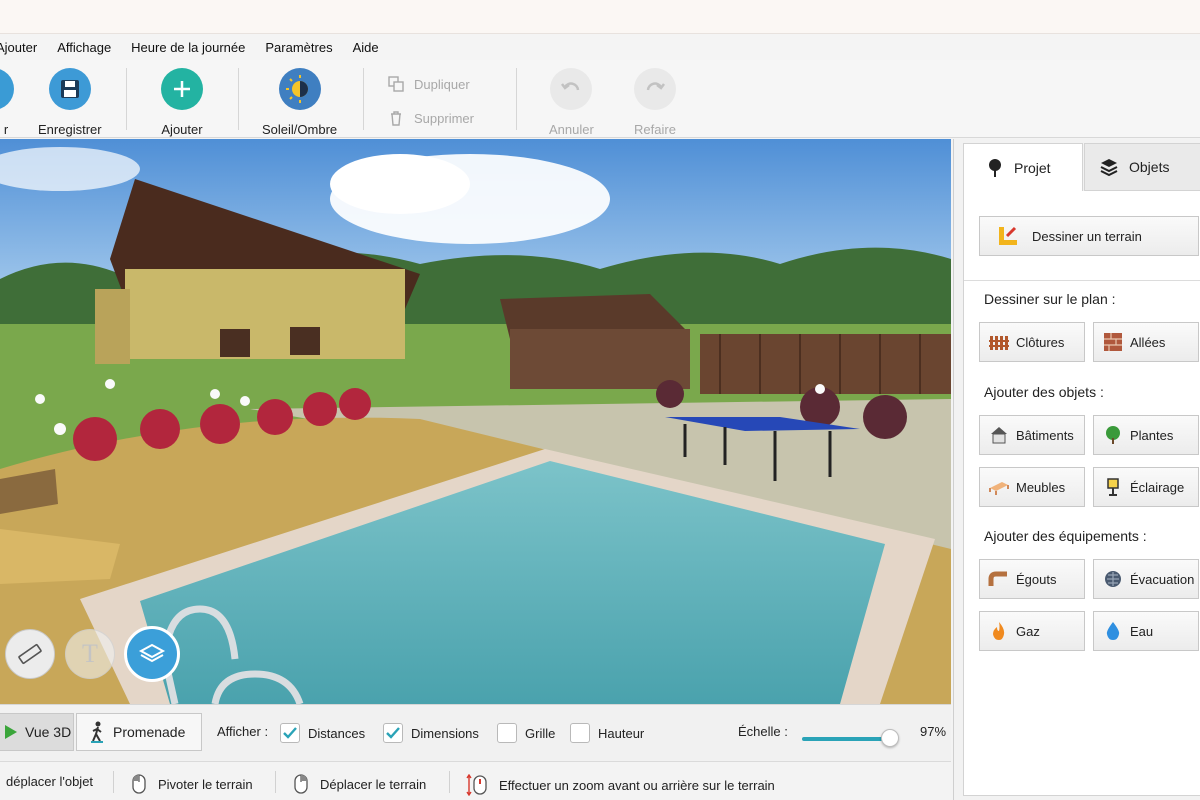 This screenshot has width=1200, height=800. What do you see at coordinates (11, 732) in the screenshot?
I see `view-3d-icon` at bounding box center [11, 732].